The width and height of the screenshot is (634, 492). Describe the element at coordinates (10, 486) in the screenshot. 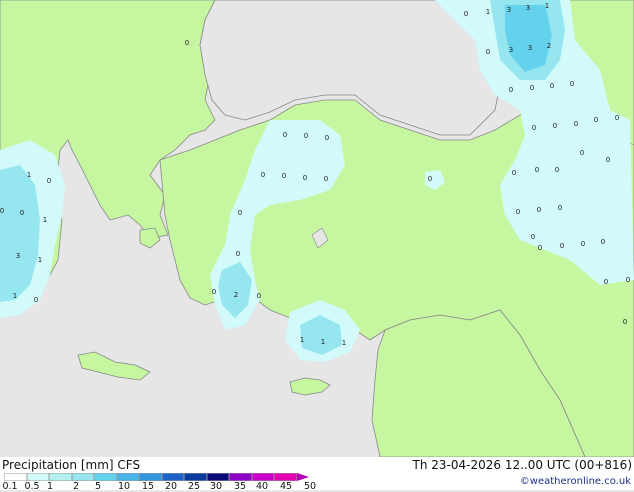

I see `legend-tick-label: 0.1` at that location.